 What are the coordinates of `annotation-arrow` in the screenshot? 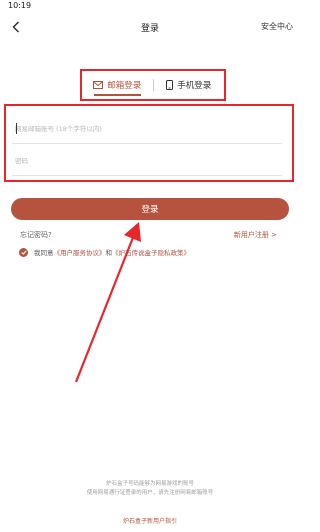 It's located at (107, 302).